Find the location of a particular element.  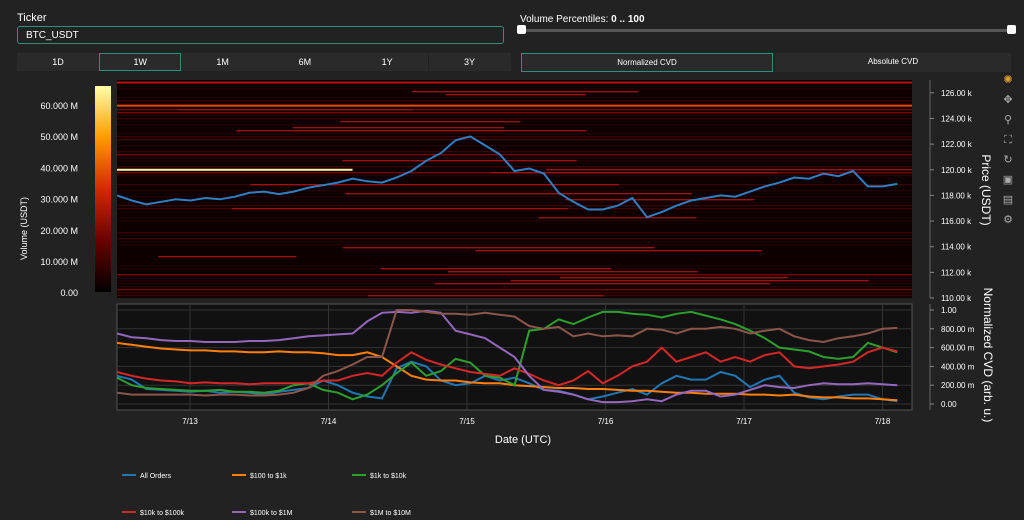

price-tick-label: 122.00 k is located at coordinates (957, 144).